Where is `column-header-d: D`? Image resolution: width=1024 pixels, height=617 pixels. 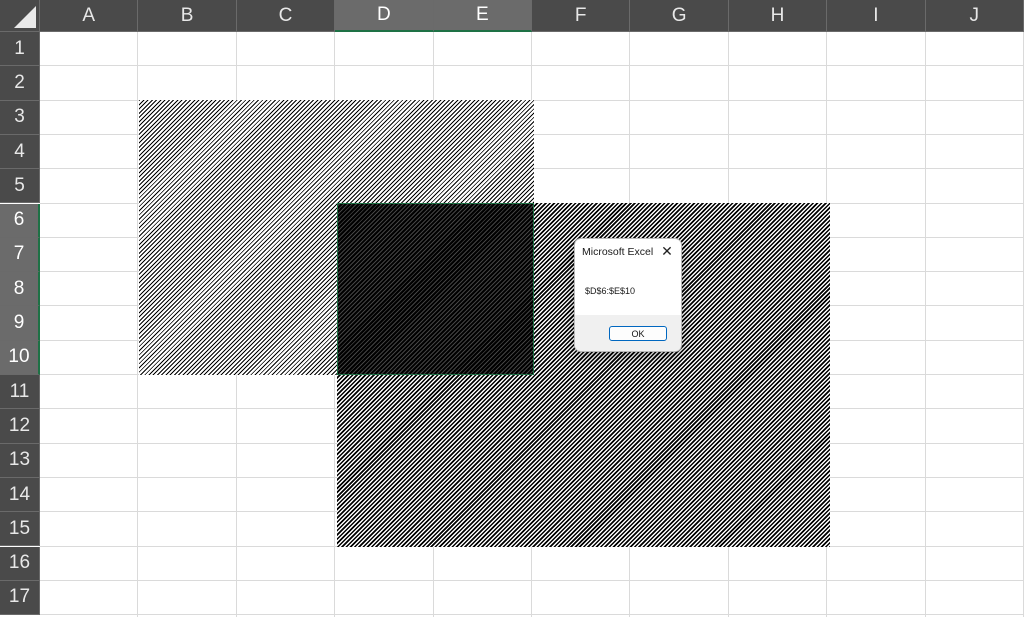
column-header-d: D is located at coordinates (384, 16).